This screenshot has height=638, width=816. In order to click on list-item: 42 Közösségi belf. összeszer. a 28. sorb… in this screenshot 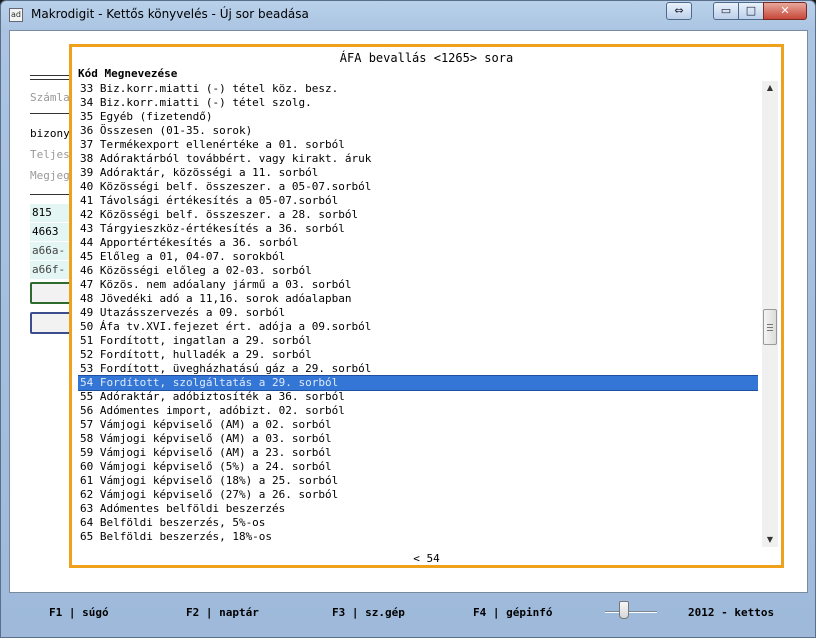, I will do `click(418, 215)`.